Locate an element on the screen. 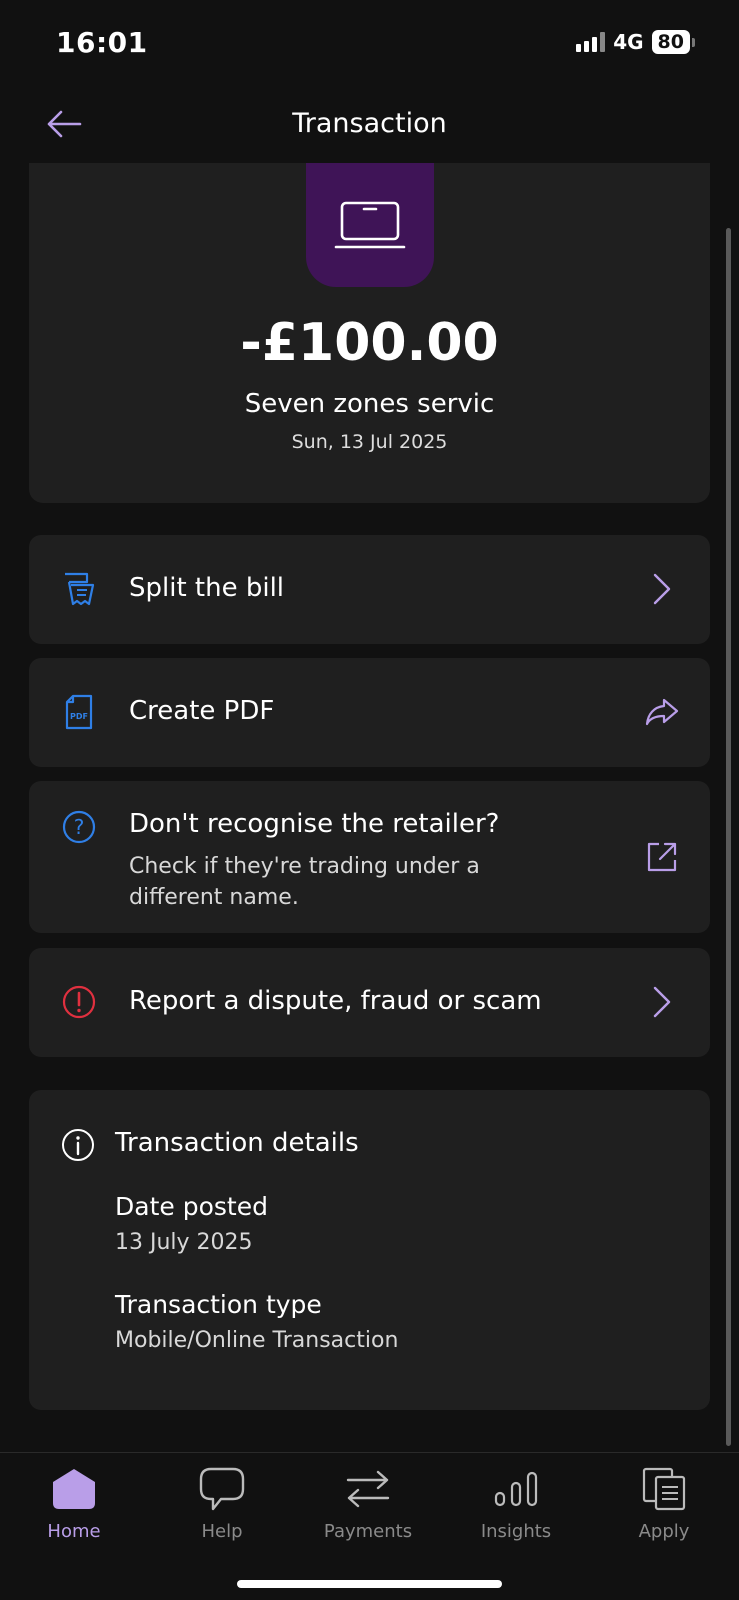 The image size is (739, 1600). battery-icon: 80 is located at coordinates (673, 42).